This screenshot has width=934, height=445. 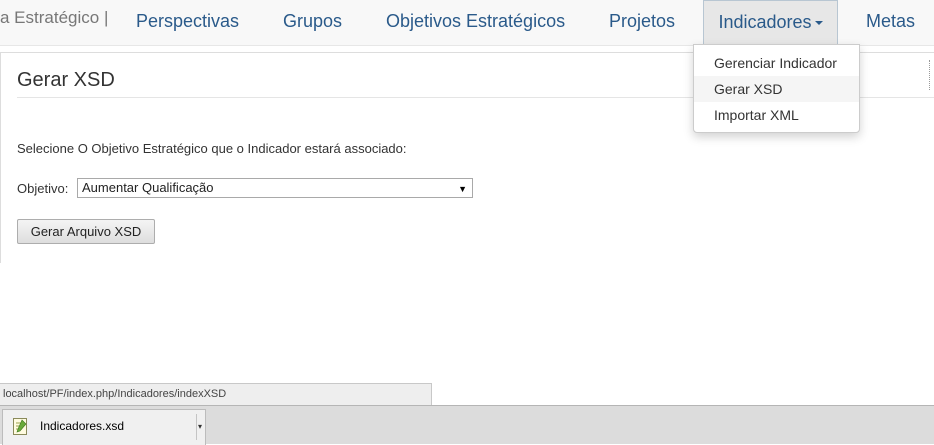 I want to click on scroll-edge-marker, so click(x=931, y=75).